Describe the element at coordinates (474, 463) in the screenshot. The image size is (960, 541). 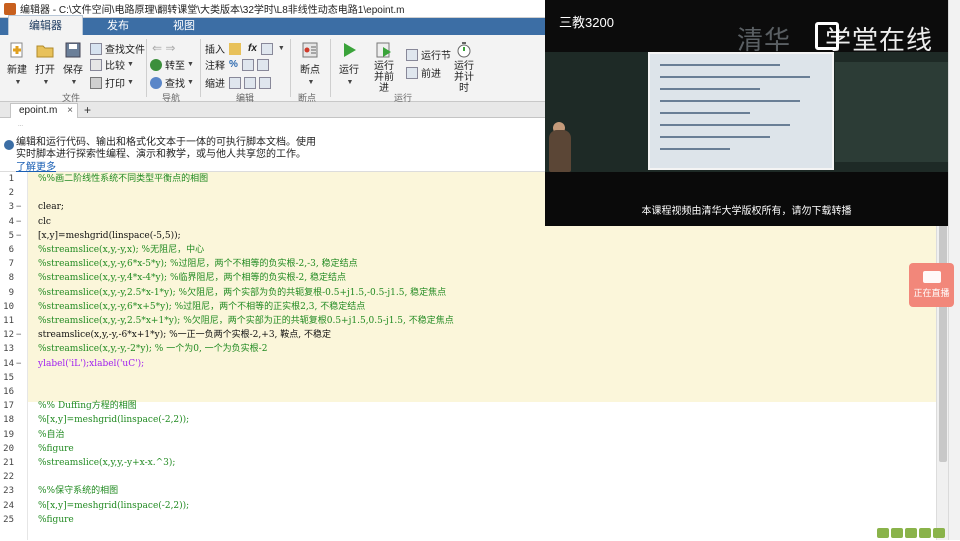
I see `code-line: 21 %streamslice(x,y,y,-y+x-x.^3);` at that location.